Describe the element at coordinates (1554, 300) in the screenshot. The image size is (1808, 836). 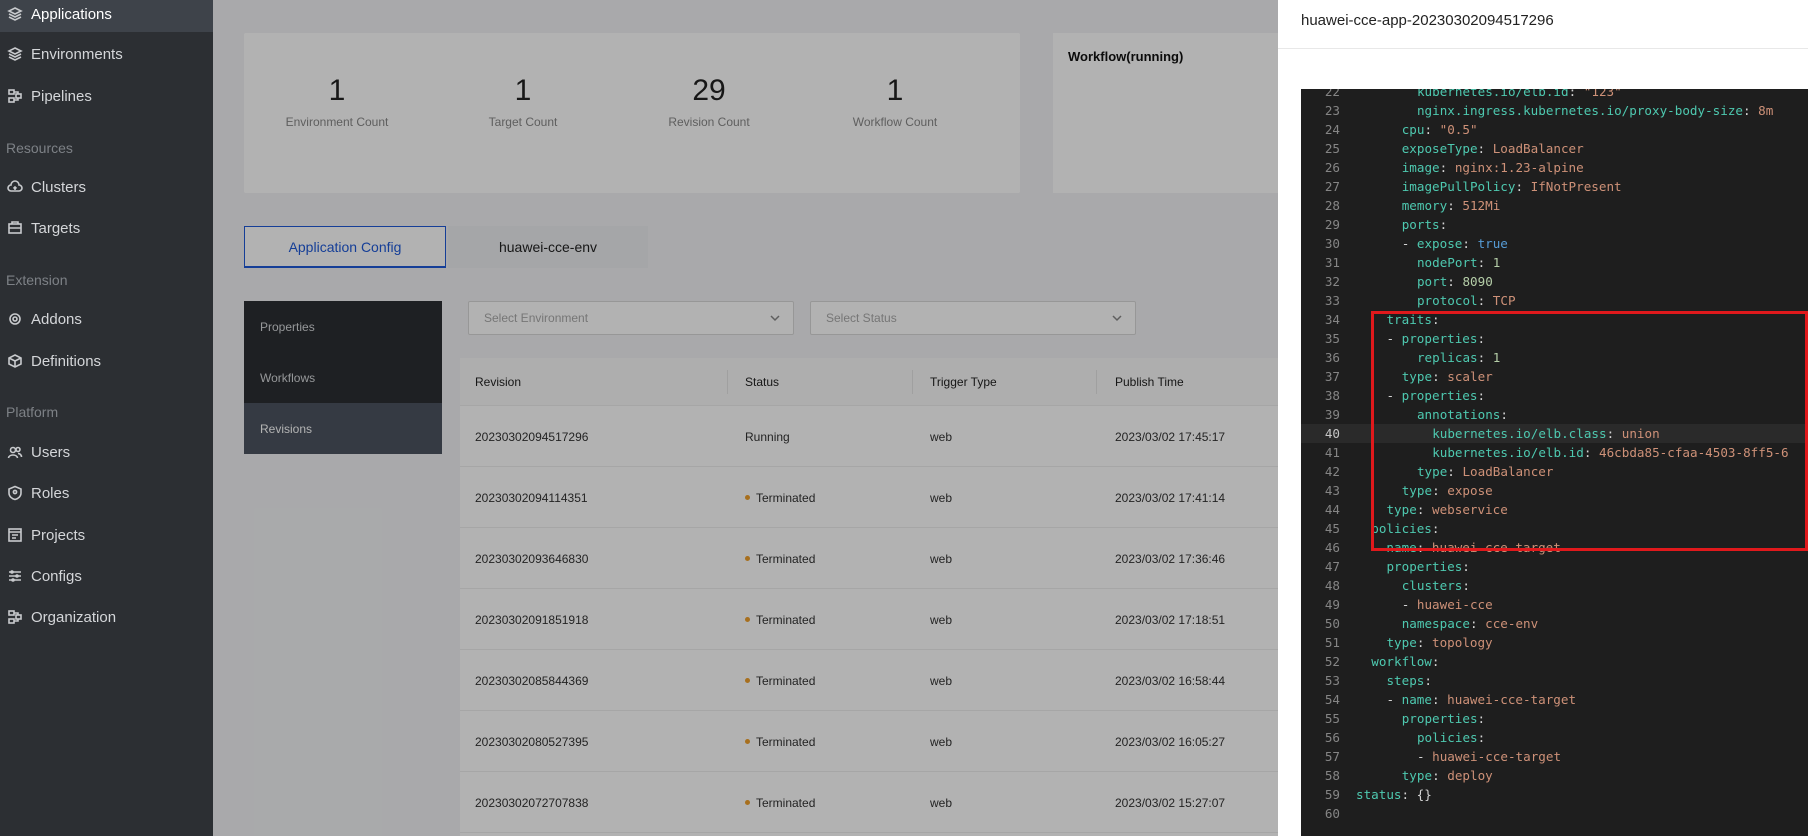
I see `code-line: 33 protocol: TCP` at that location.